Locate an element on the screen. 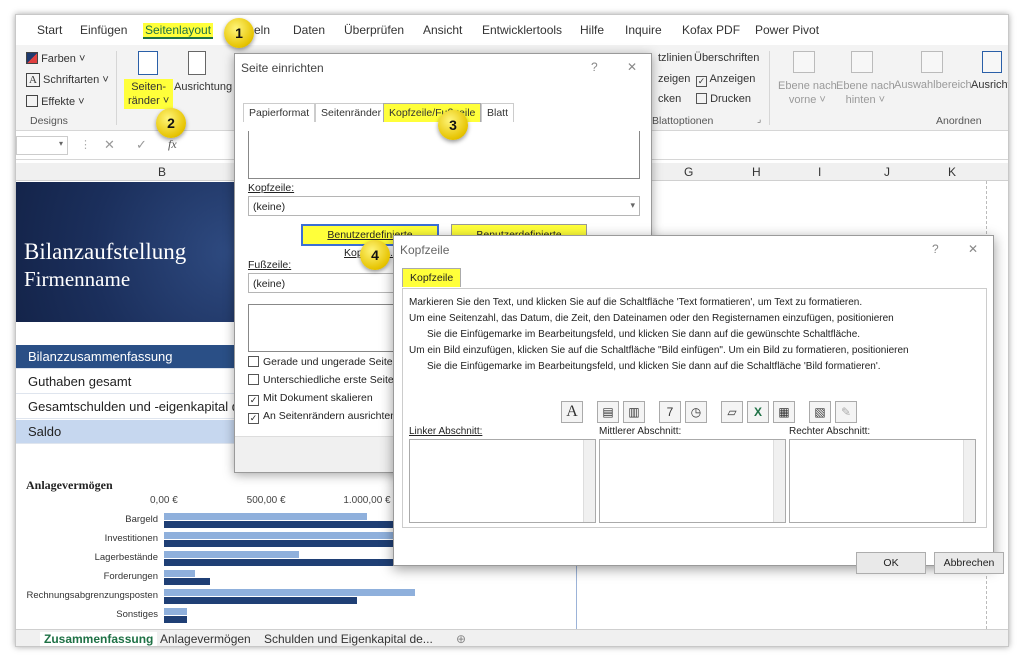 The image size is (1024, 661). tab-einfuegen: Einfügen is located at coordinates (103, 30).